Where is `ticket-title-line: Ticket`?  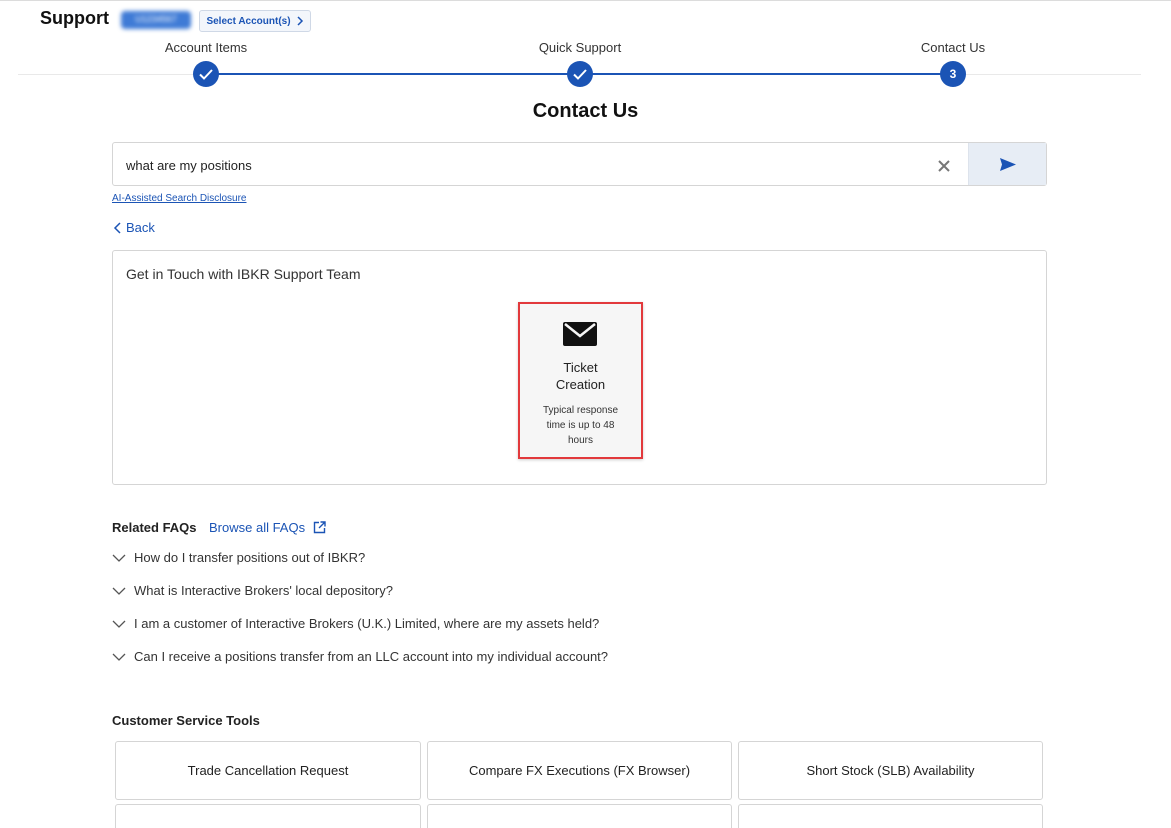
ticket-title-line: Ticket is located at coordinates (580, 367).